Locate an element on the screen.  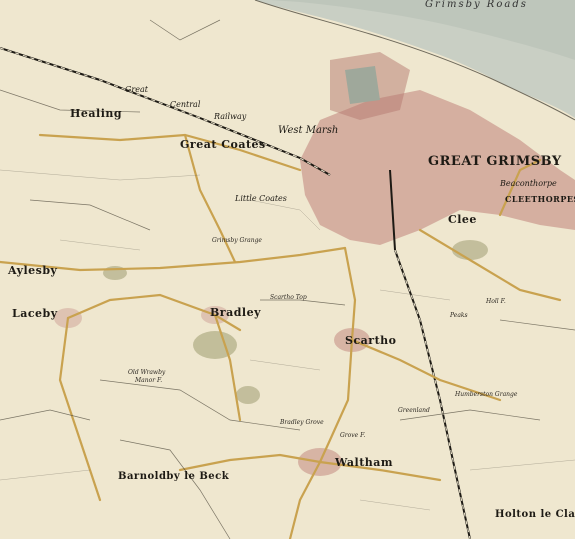
place-humberston-grange: Humberston Grange is located at coordinates (486, 394).